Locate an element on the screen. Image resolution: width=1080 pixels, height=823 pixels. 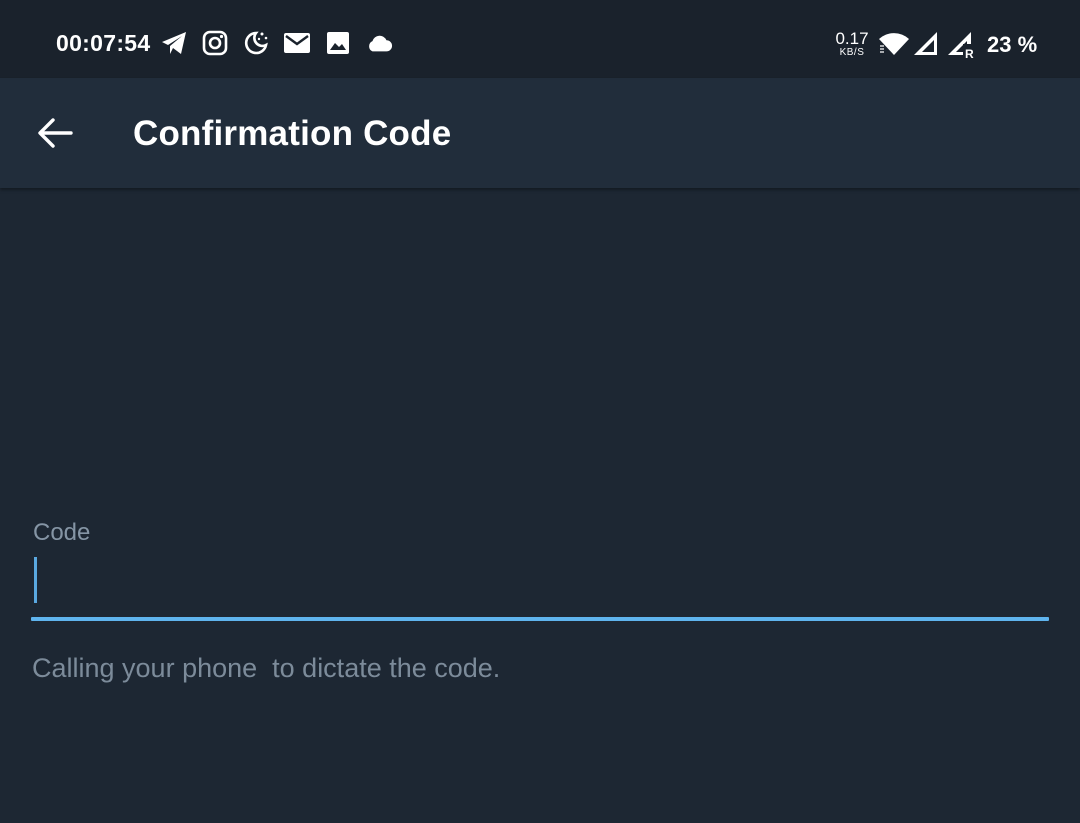
status-right-cluster: 0.17 KB/S R 23 % is located at coordinates (950, 44).